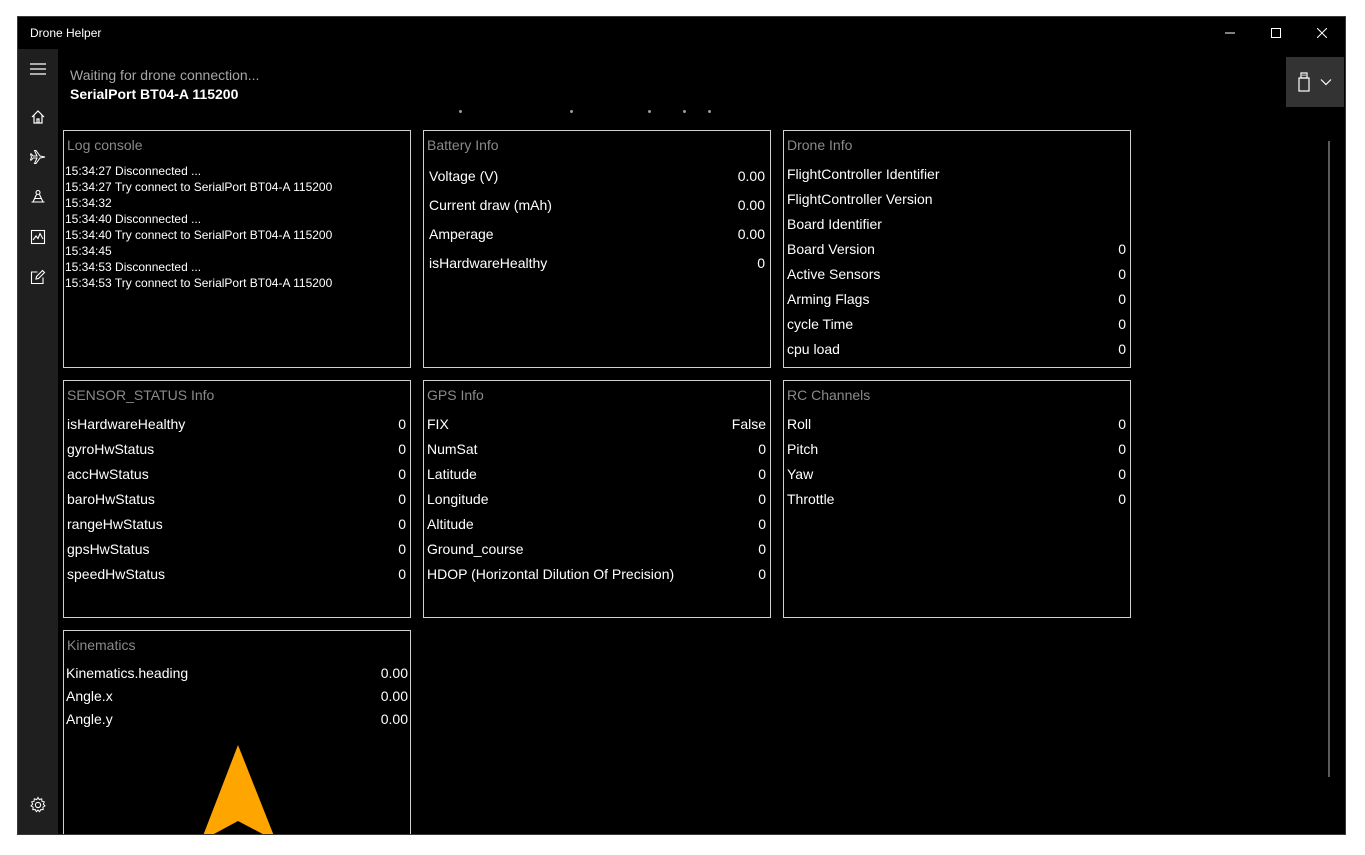 This screenshot has height=855, width=1365. I want to click on row-label: Arming Flags, so click(828, 299).